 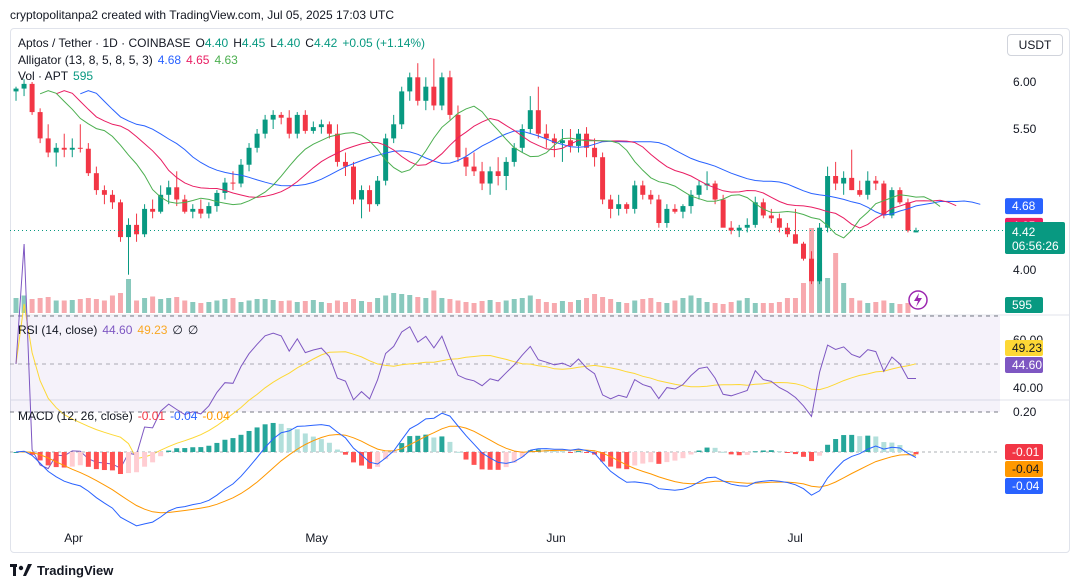 I want to click on macd-line-value: -0.04, so click(x=184, y=416).